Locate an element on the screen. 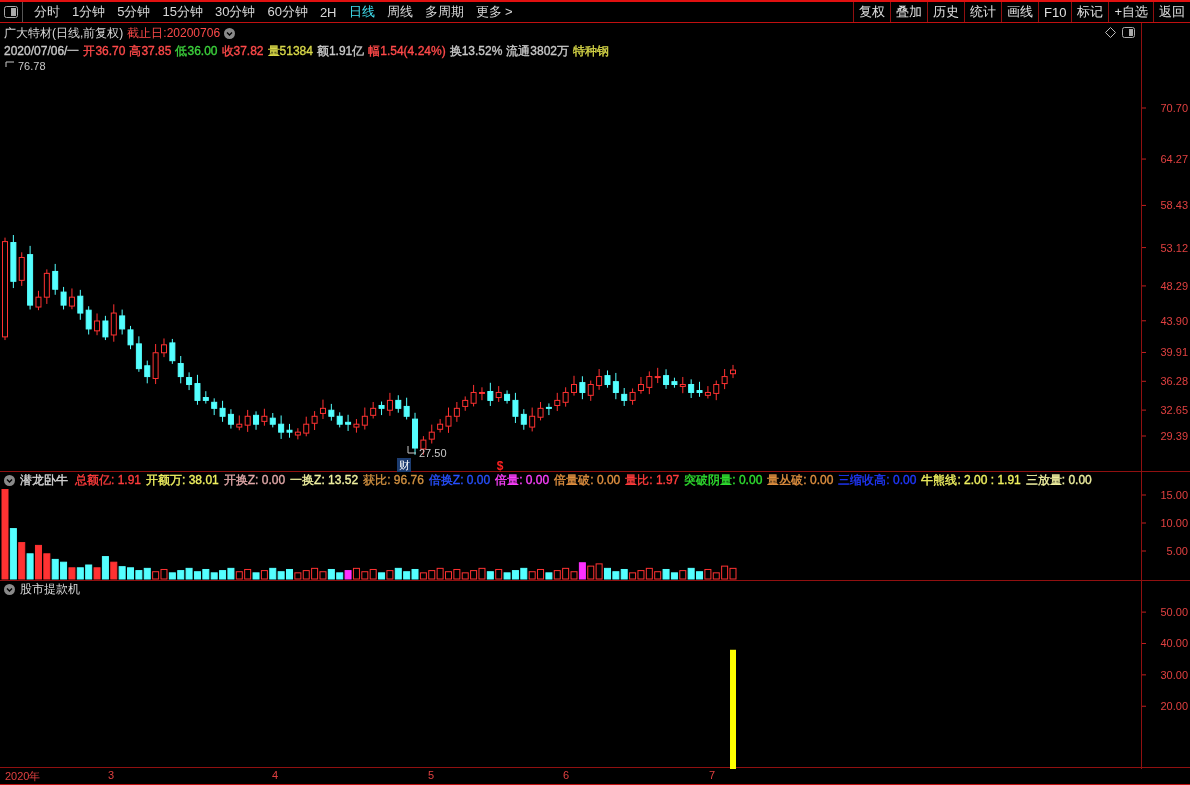  period-tab: 周线 is located at coordinates (399, 12).